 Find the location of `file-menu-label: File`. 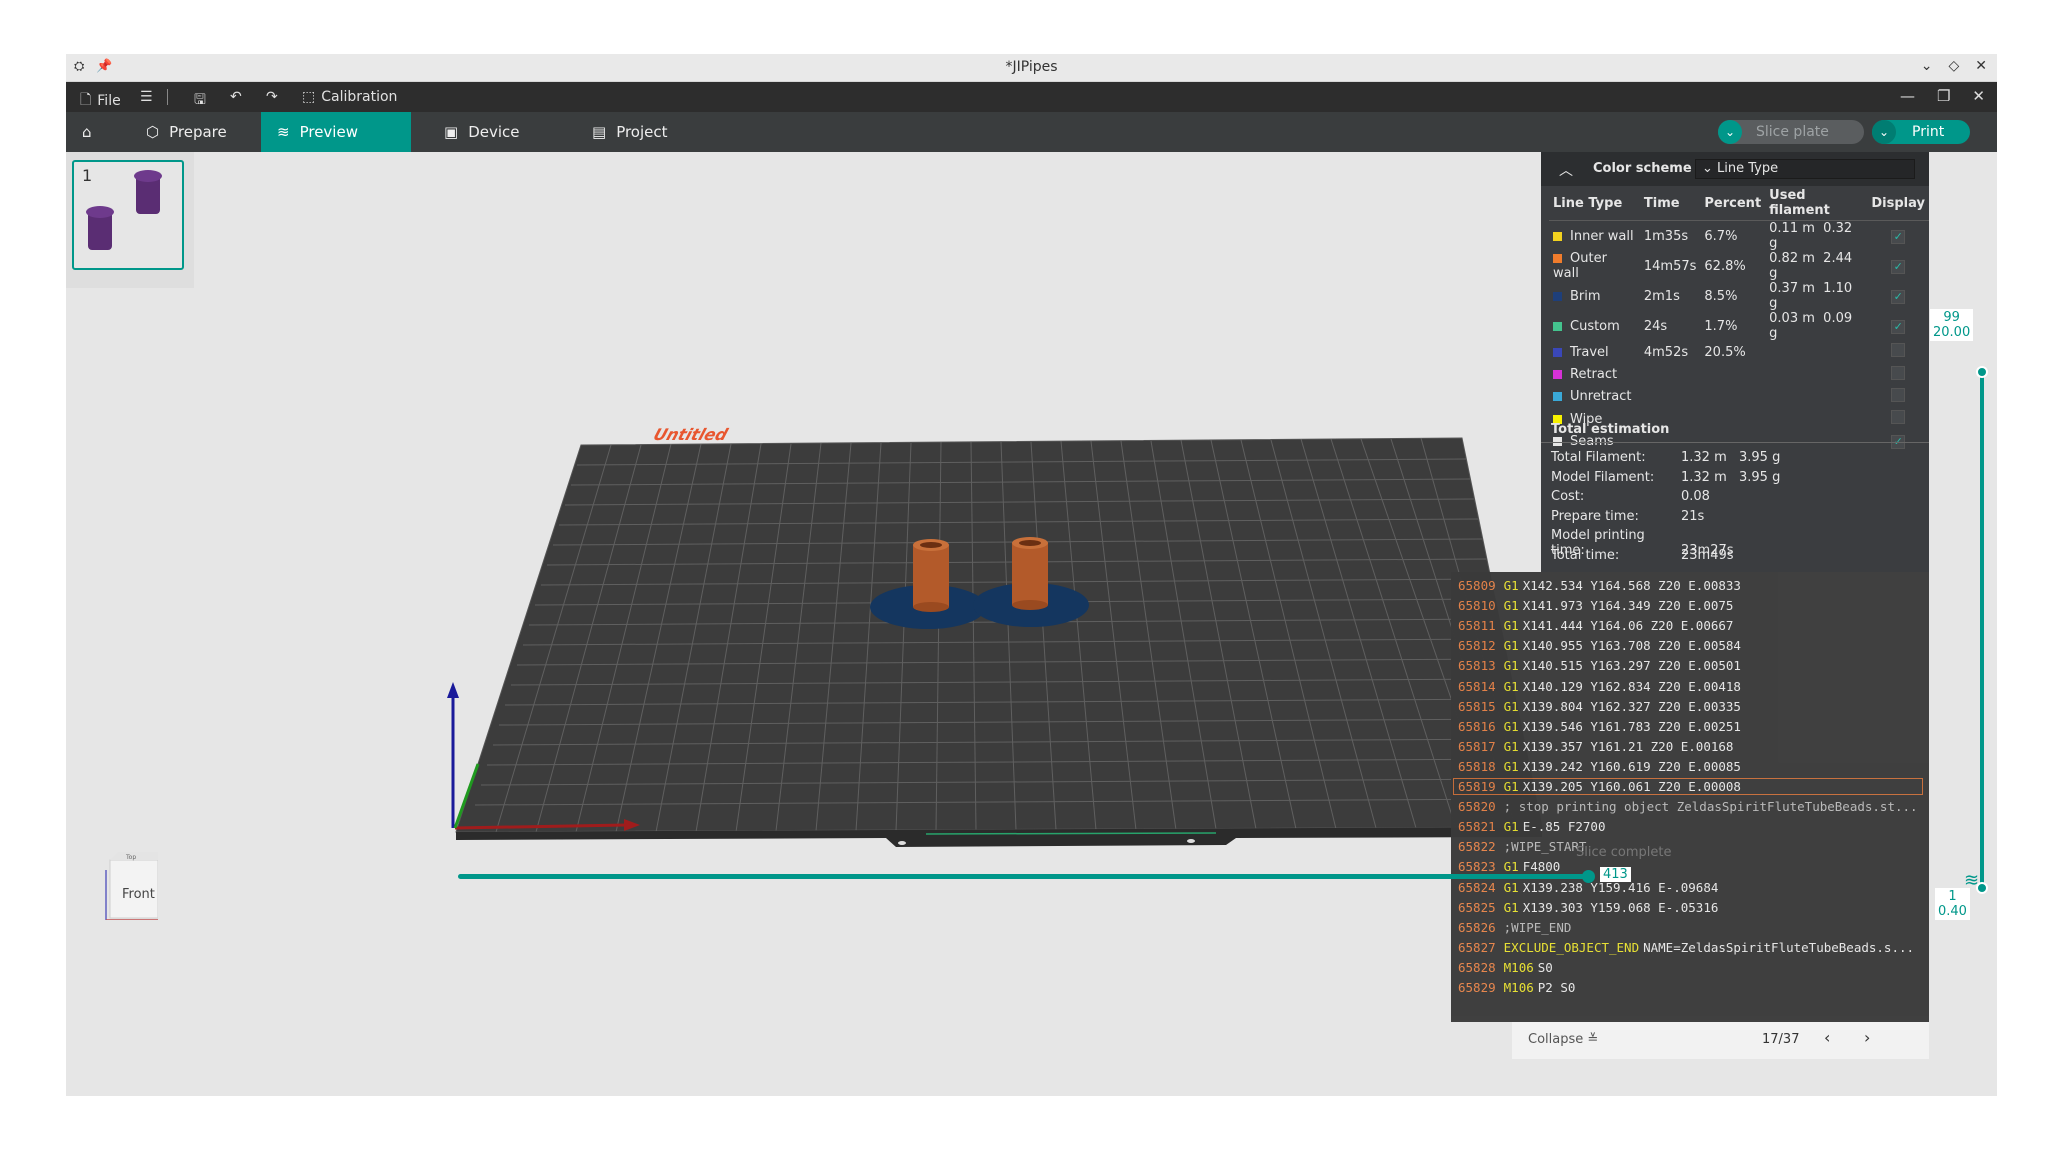

file-menu-label: File is located at coordinates (109, 101).